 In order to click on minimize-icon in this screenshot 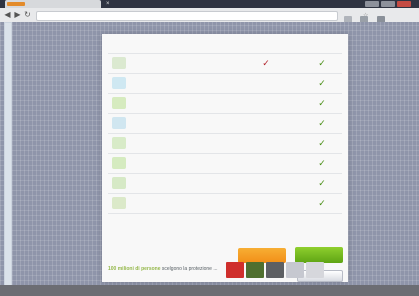, I will do `click(372, 4)`.